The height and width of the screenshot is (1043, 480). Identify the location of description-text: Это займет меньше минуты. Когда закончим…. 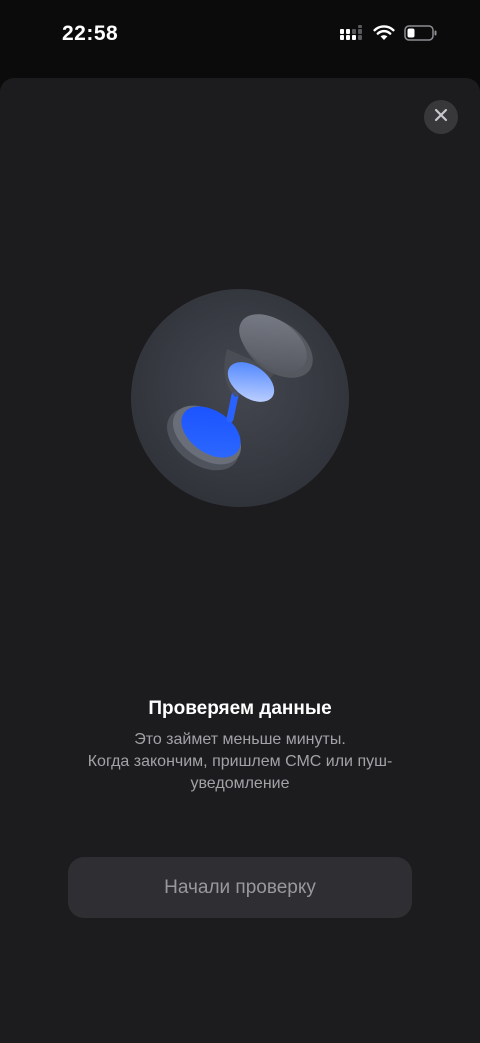
(240, 762).